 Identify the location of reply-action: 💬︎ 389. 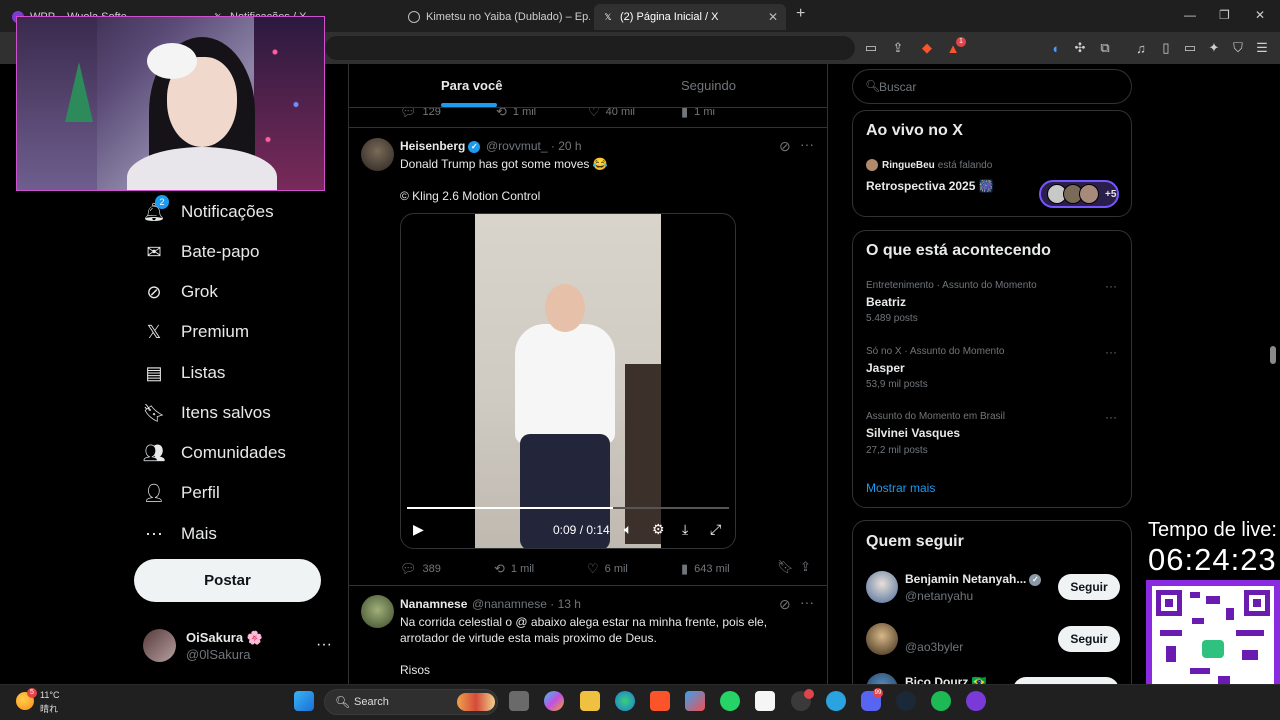
(420, 569).